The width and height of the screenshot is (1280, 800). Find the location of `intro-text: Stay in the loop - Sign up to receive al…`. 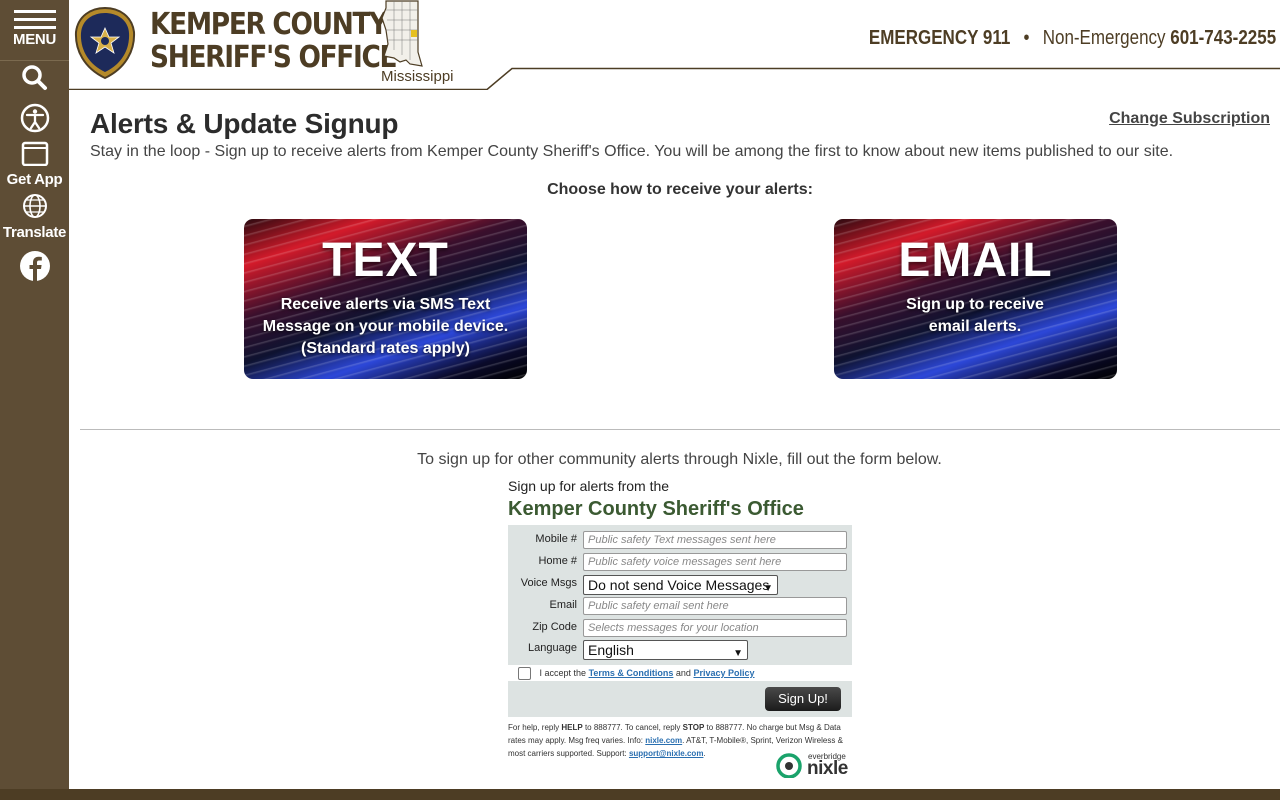

intro-text: Stay in the loop - Sign up to receive al… is located at coordinates (632, 151).